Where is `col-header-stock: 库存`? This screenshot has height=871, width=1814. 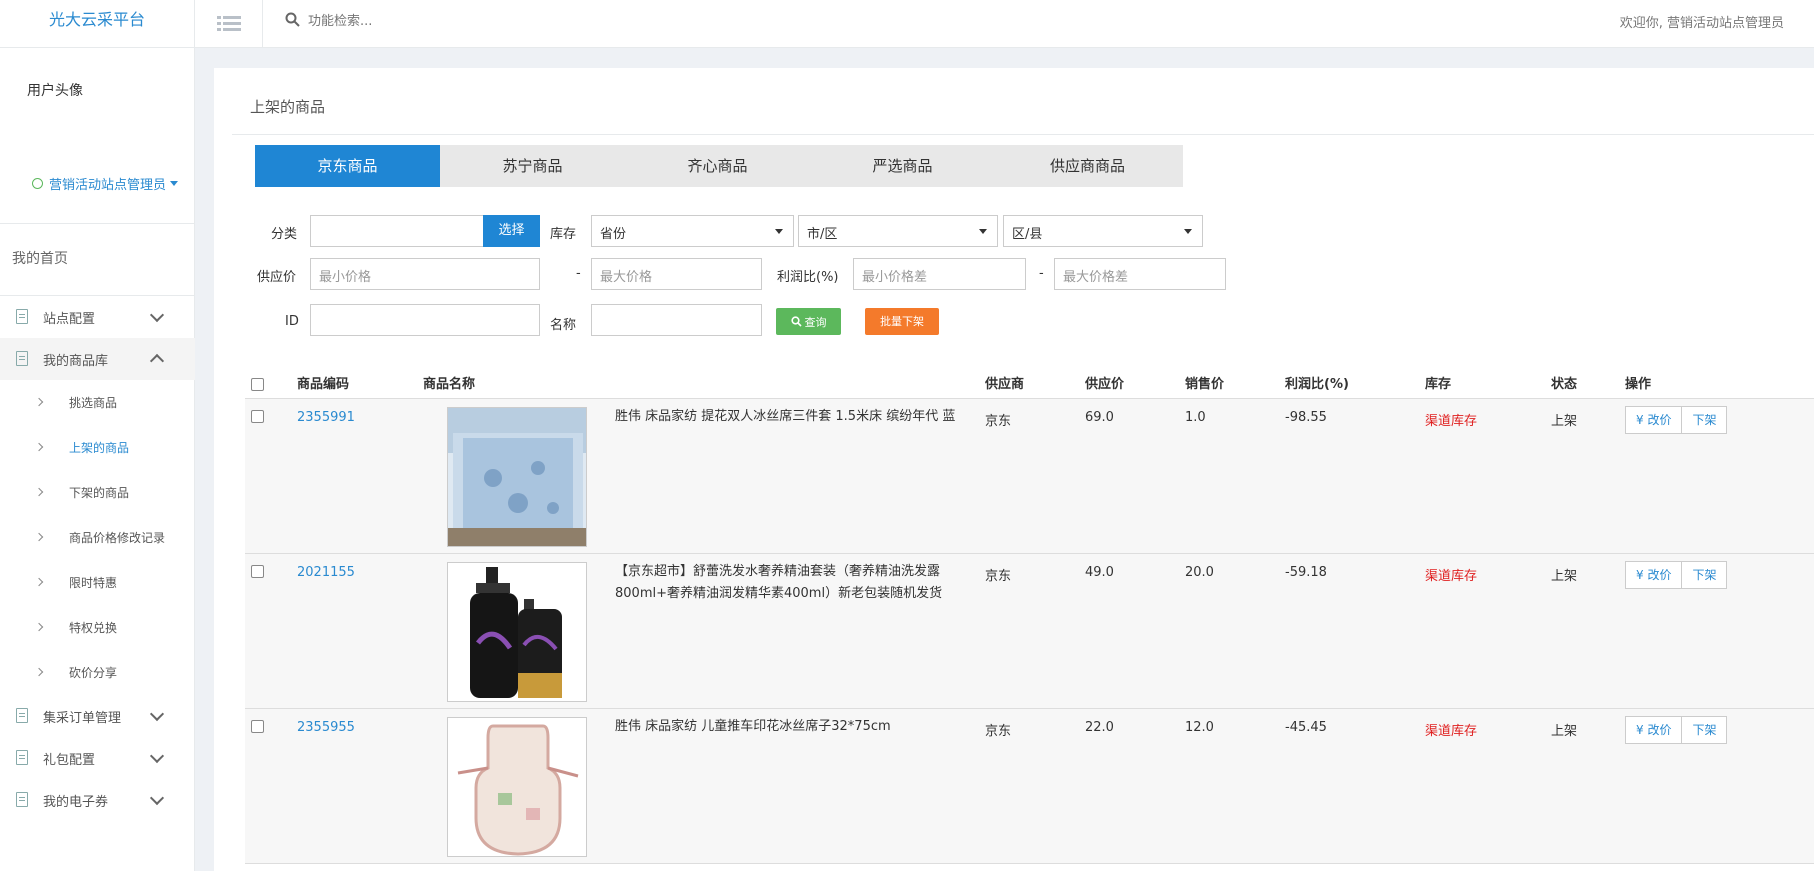 col-header-stock: 库存 is located at coordinates (1438, 384).